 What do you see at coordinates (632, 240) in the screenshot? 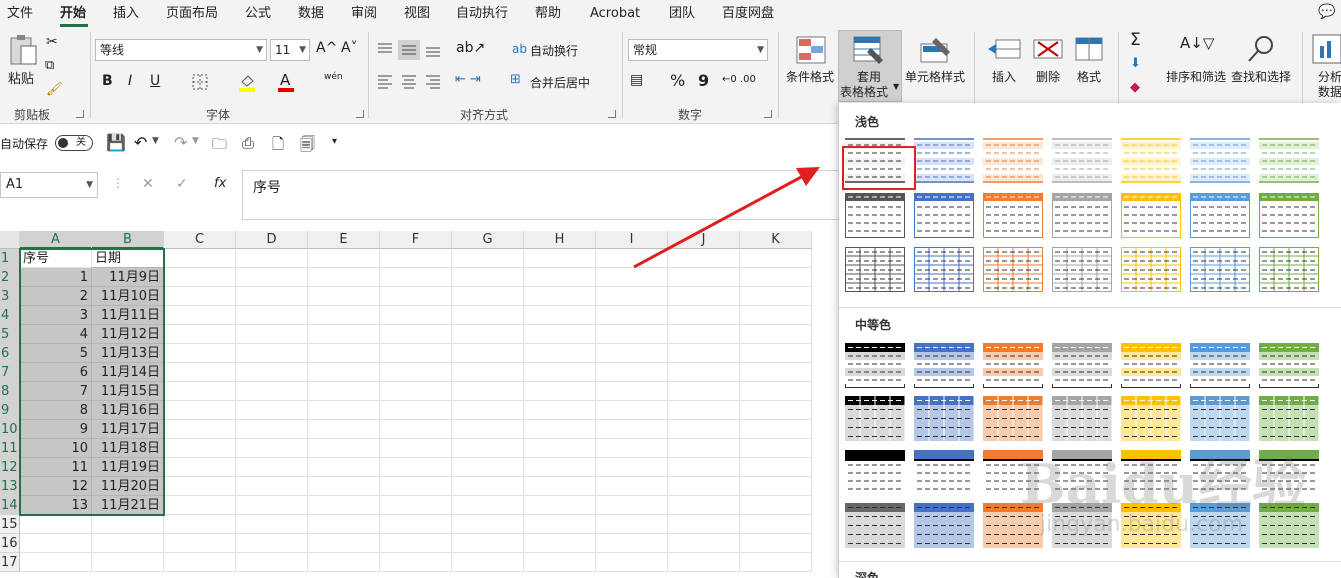
I see `column-header: I` at bounding box center [632, 240].